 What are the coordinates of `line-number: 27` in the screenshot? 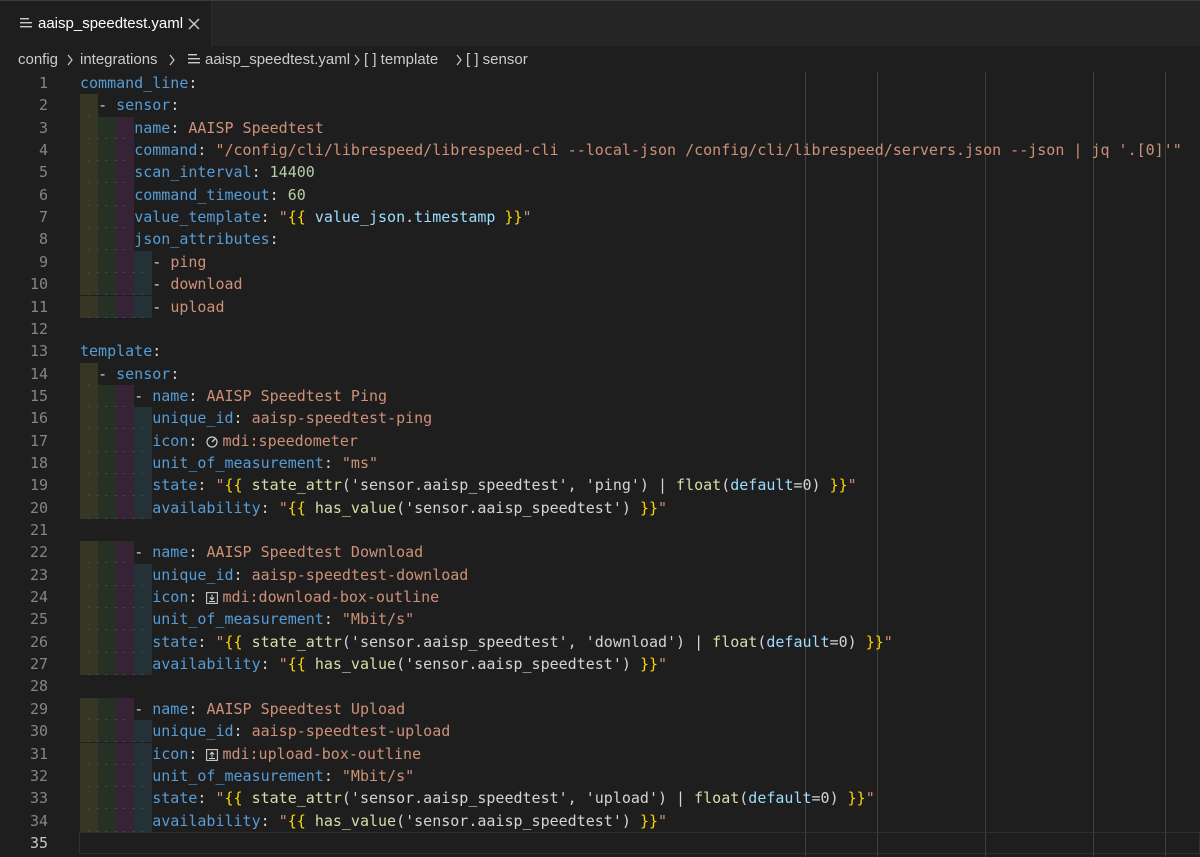 It's located at (38, 664).